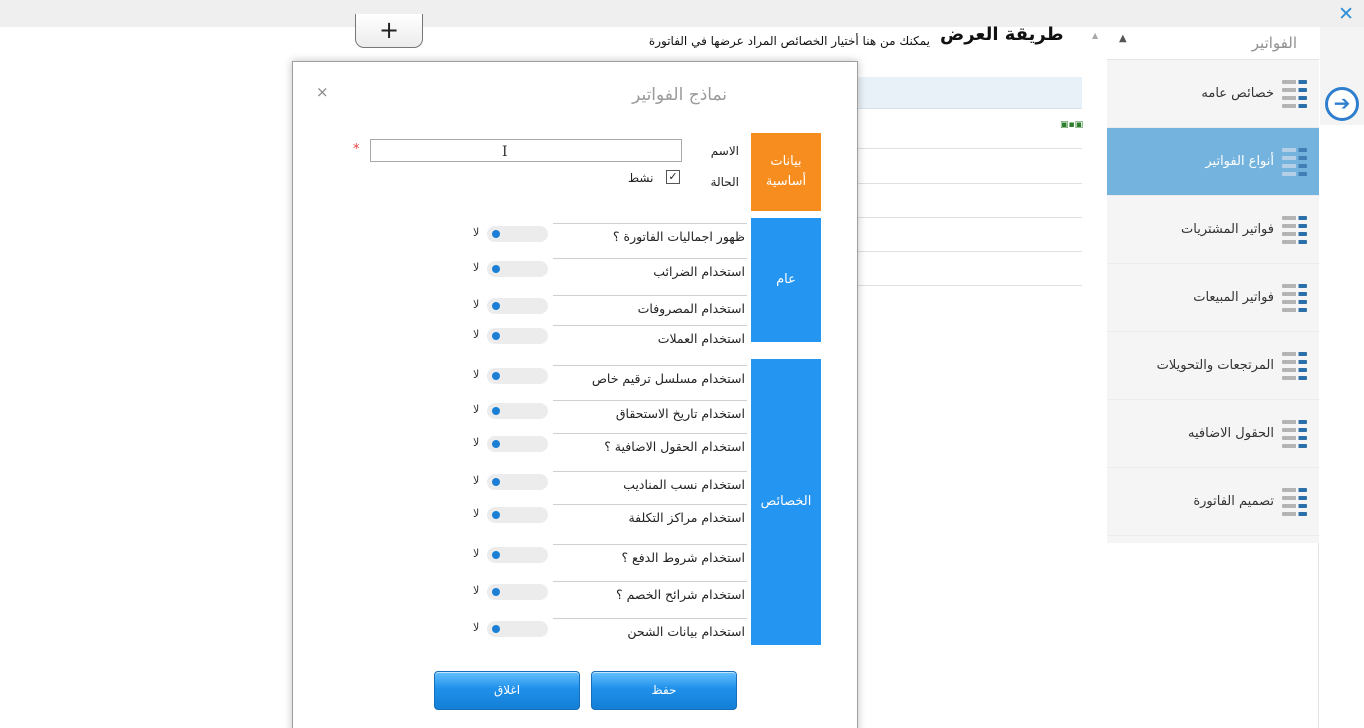 Image resolution: width=1364 pixels, height=728 pixels. Describe the element at coordinates (1123, 38) in the screenshot. I see `chevron-up-icon: ▲` at that location.